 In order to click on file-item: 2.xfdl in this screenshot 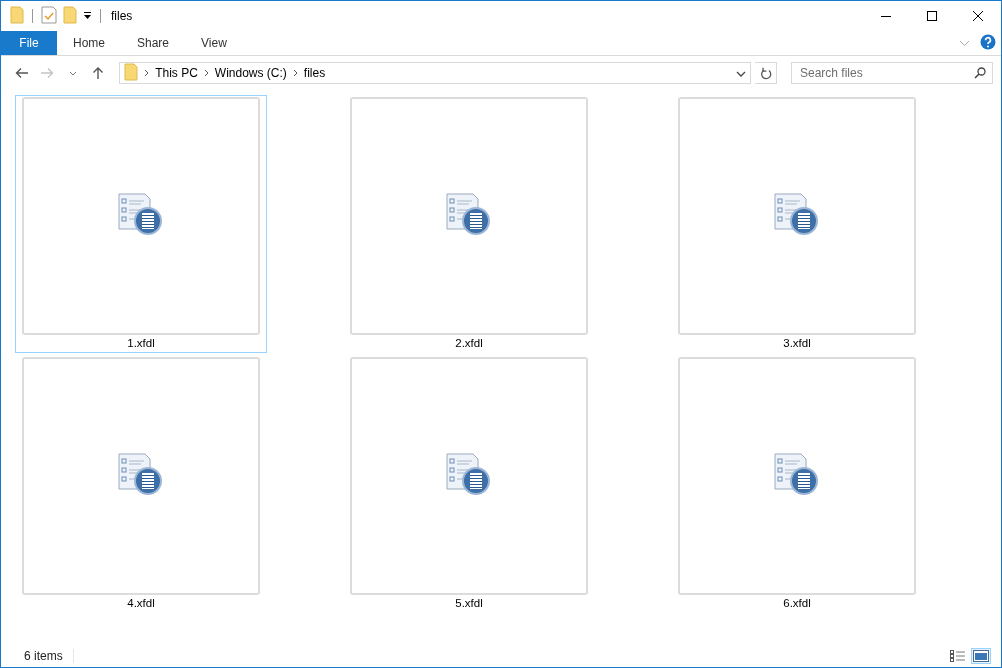, I will do `click(469, 224)`.